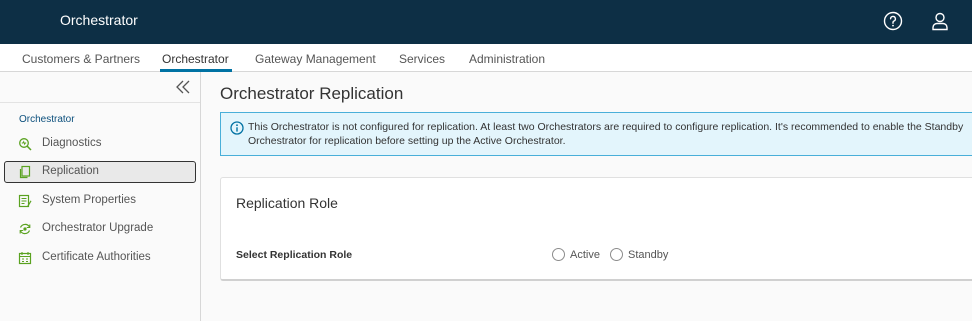 This screenshot has width=972, height=321. Describe the element at coordinates (312, 93) in the screenshot. I see `page-title: Orchestrator Replication` at that location.